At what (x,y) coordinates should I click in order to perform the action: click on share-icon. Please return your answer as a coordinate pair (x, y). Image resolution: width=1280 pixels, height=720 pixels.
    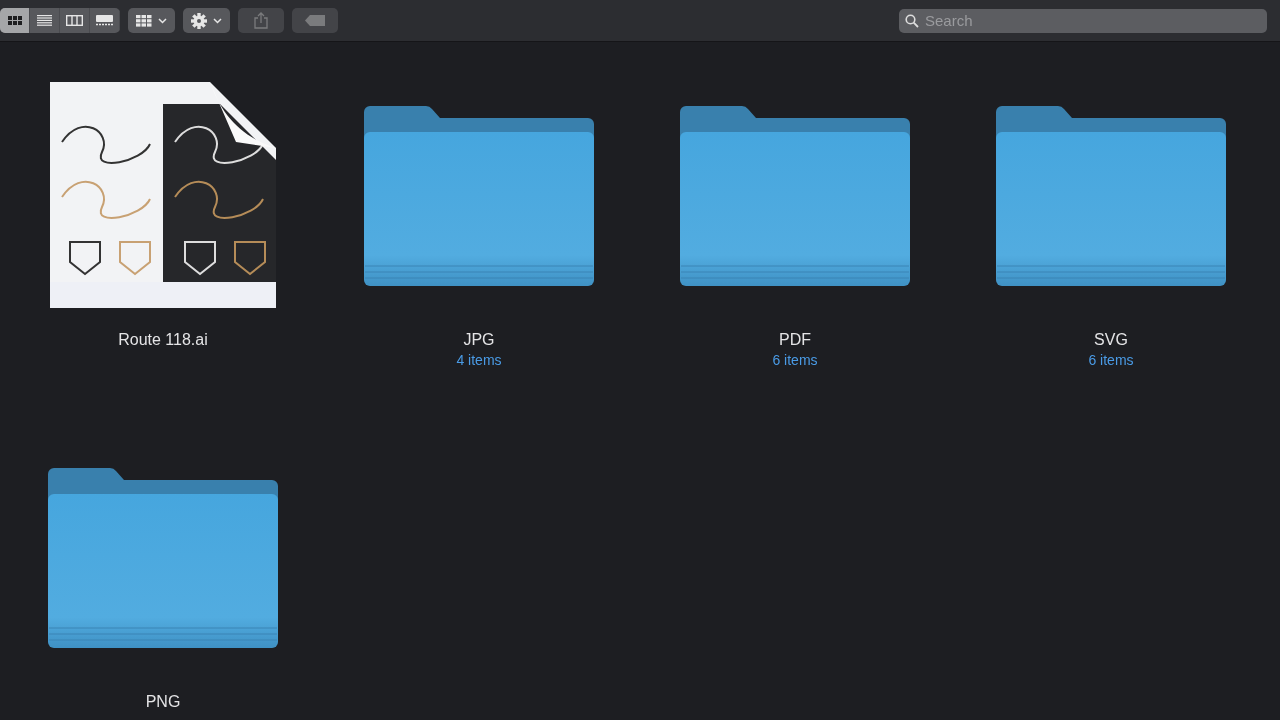
    Looking at the image, I should click on (261, 20).